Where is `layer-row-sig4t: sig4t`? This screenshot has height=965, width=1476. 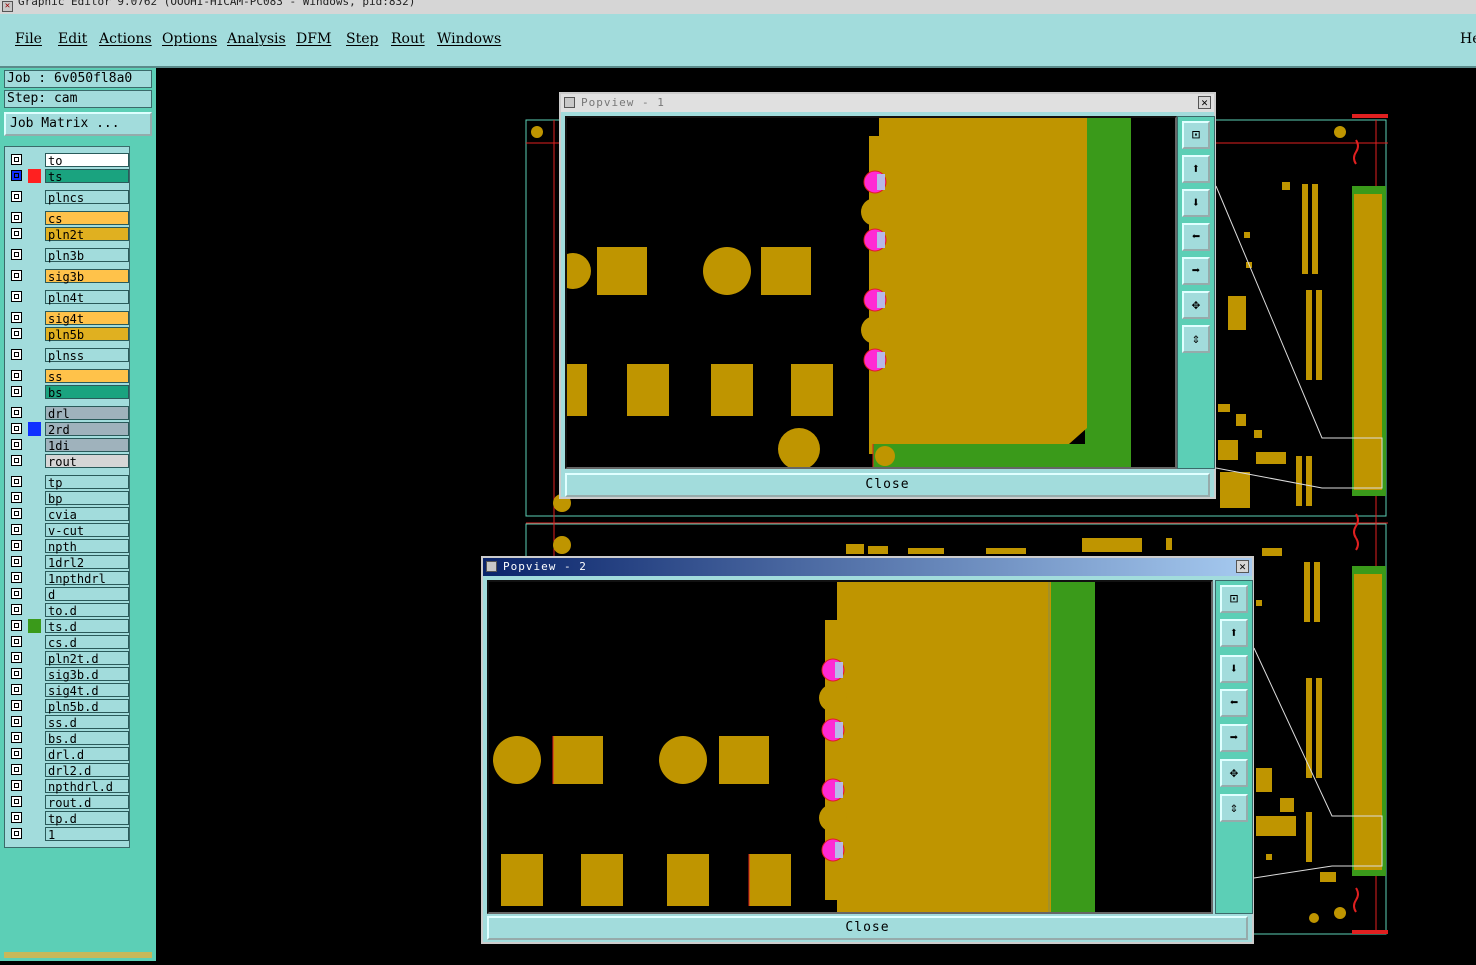 layer-row-sig4t: sig4t is located at coordinates (69, 318).